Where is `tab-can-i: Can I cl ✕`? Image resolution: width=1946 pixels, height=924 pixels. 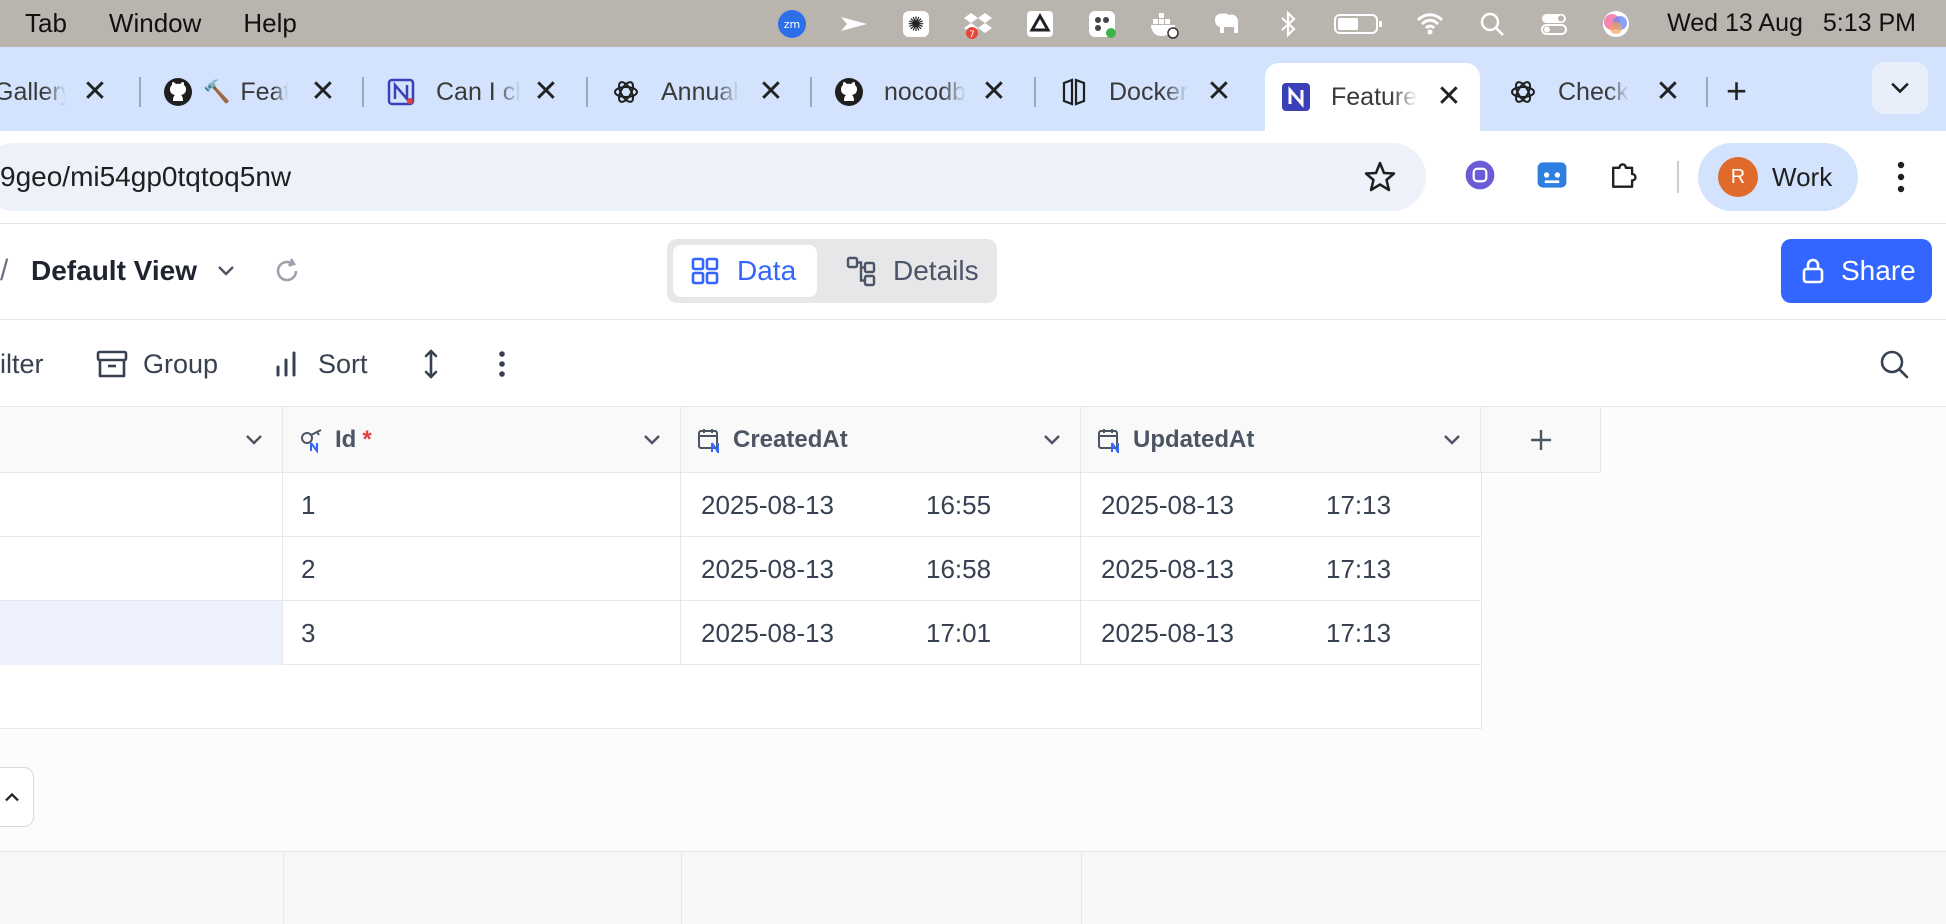 tab-can-i: Can I cl ✕ is located at coordinates (473, 92).